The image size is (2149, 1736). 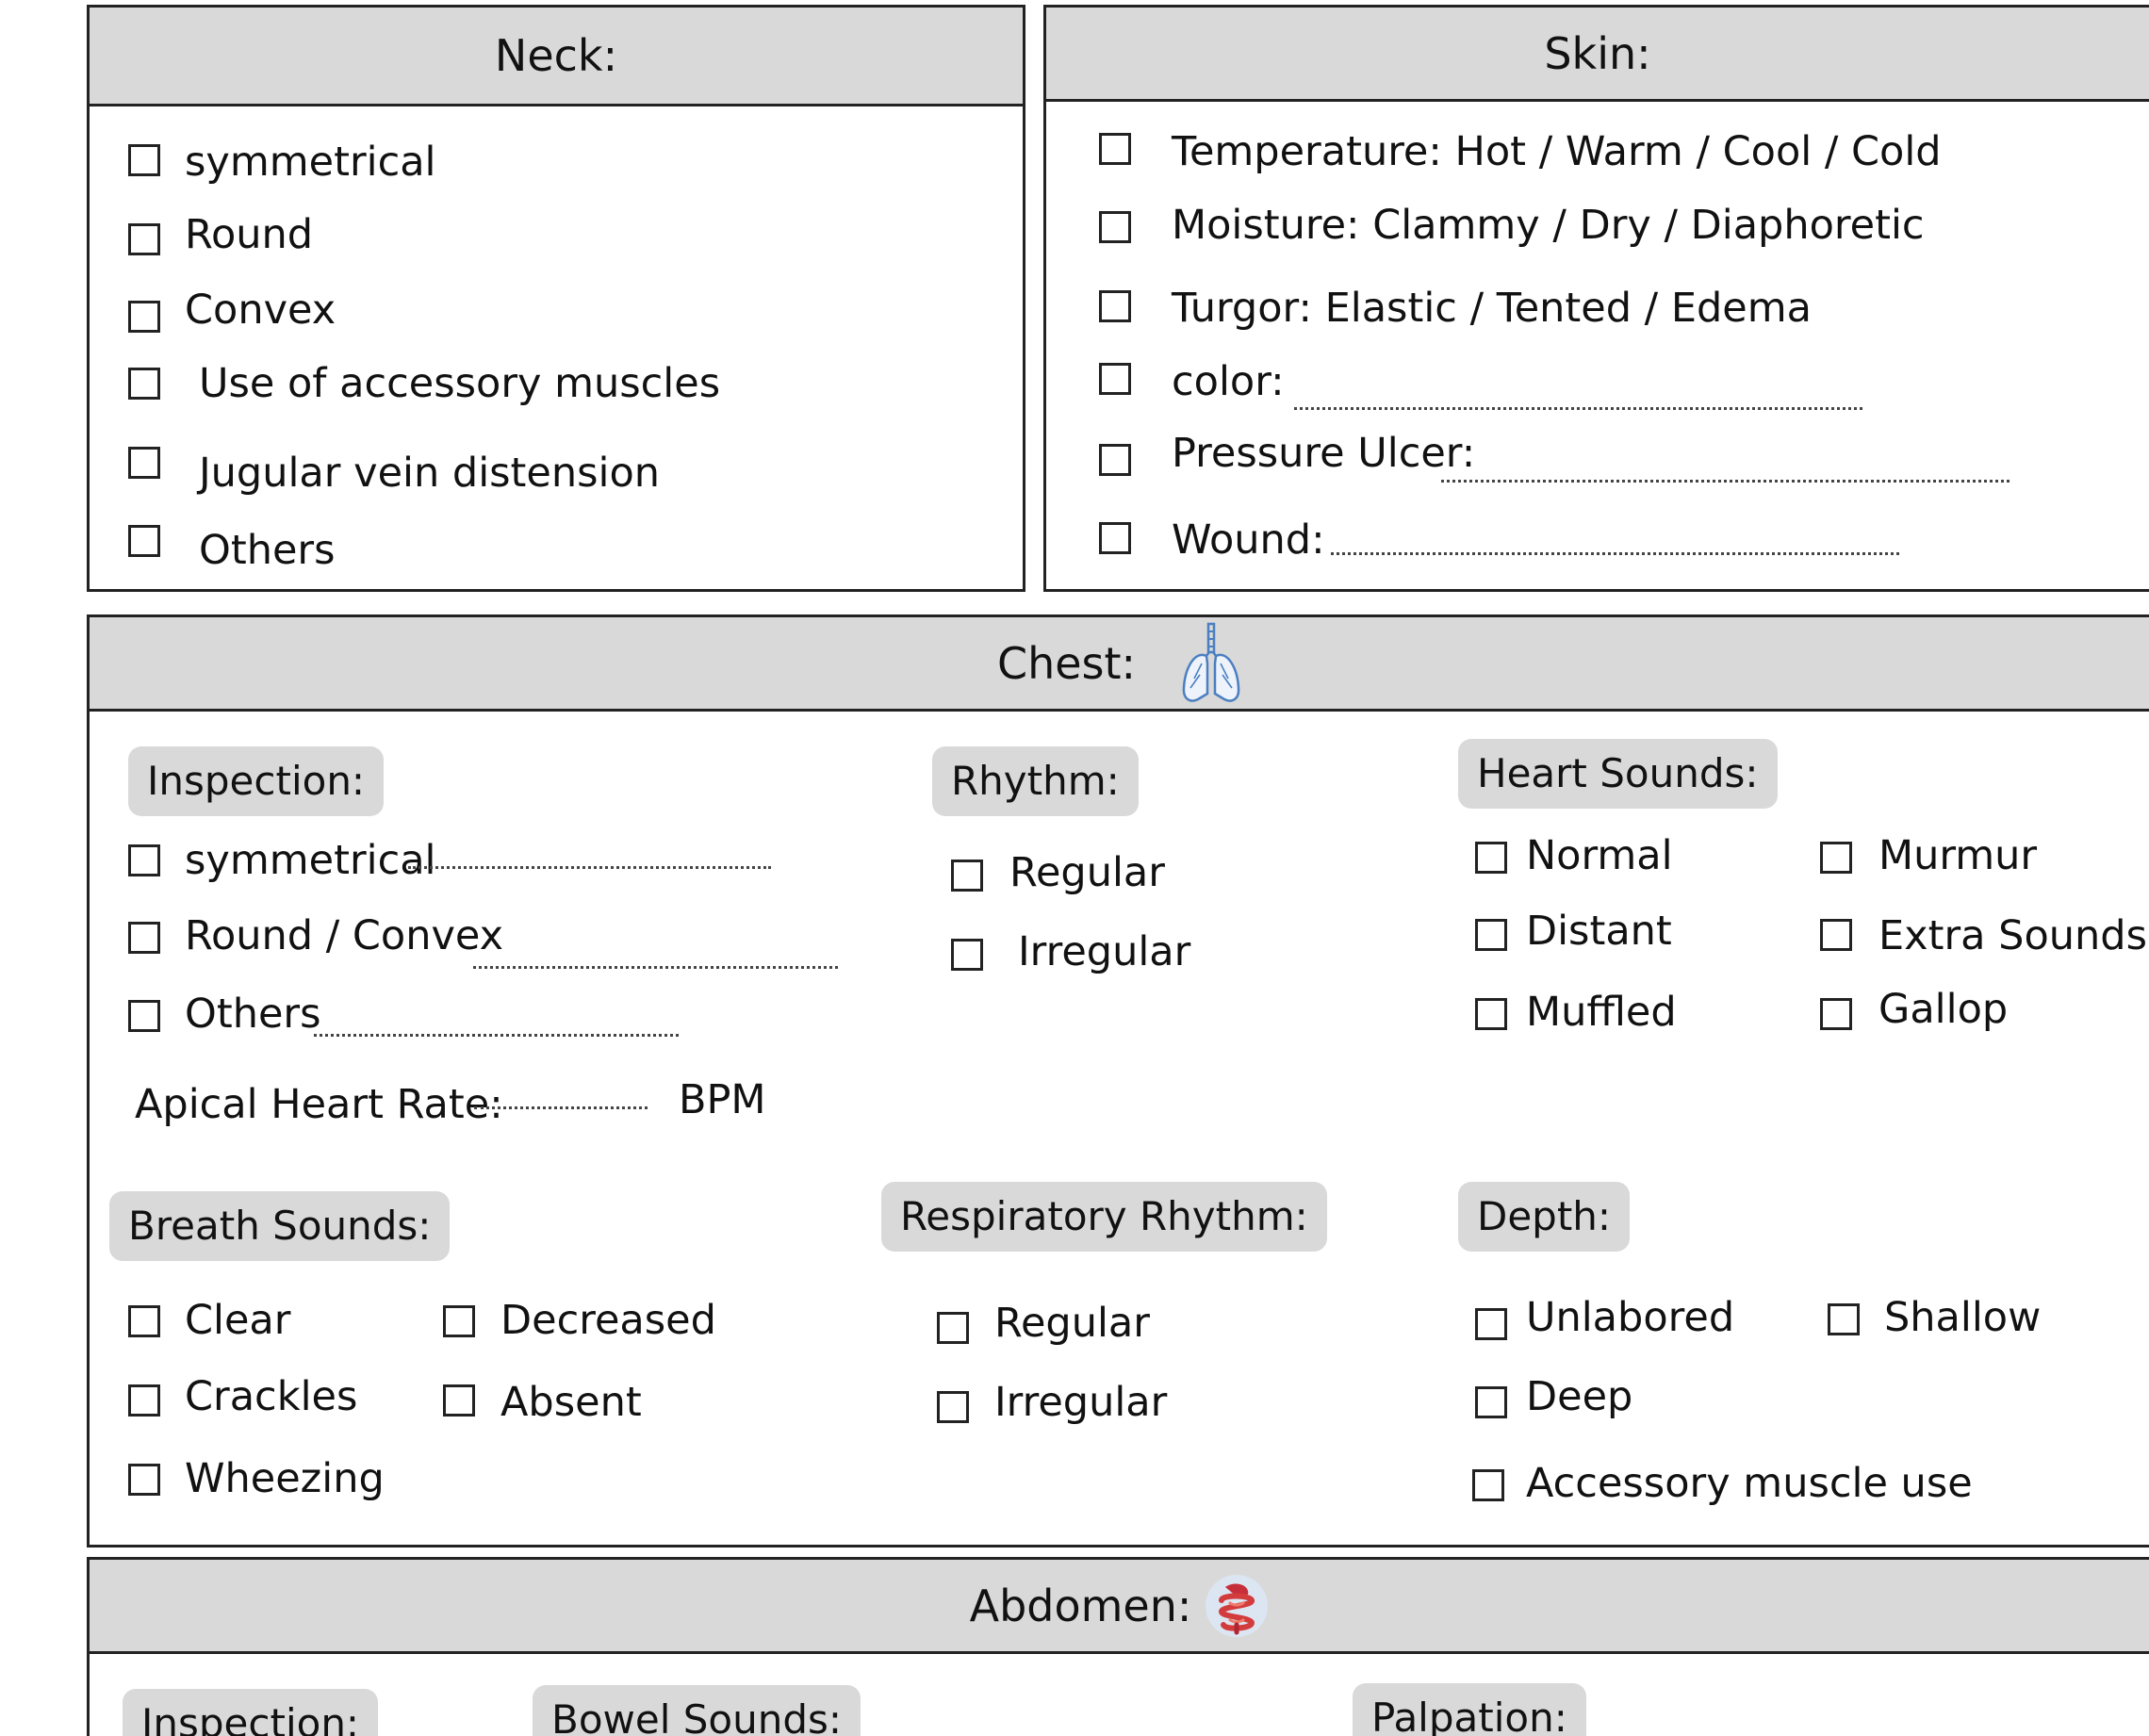 I want to click on heart-muffled-checkbox, so click(x=1491, y=1014).